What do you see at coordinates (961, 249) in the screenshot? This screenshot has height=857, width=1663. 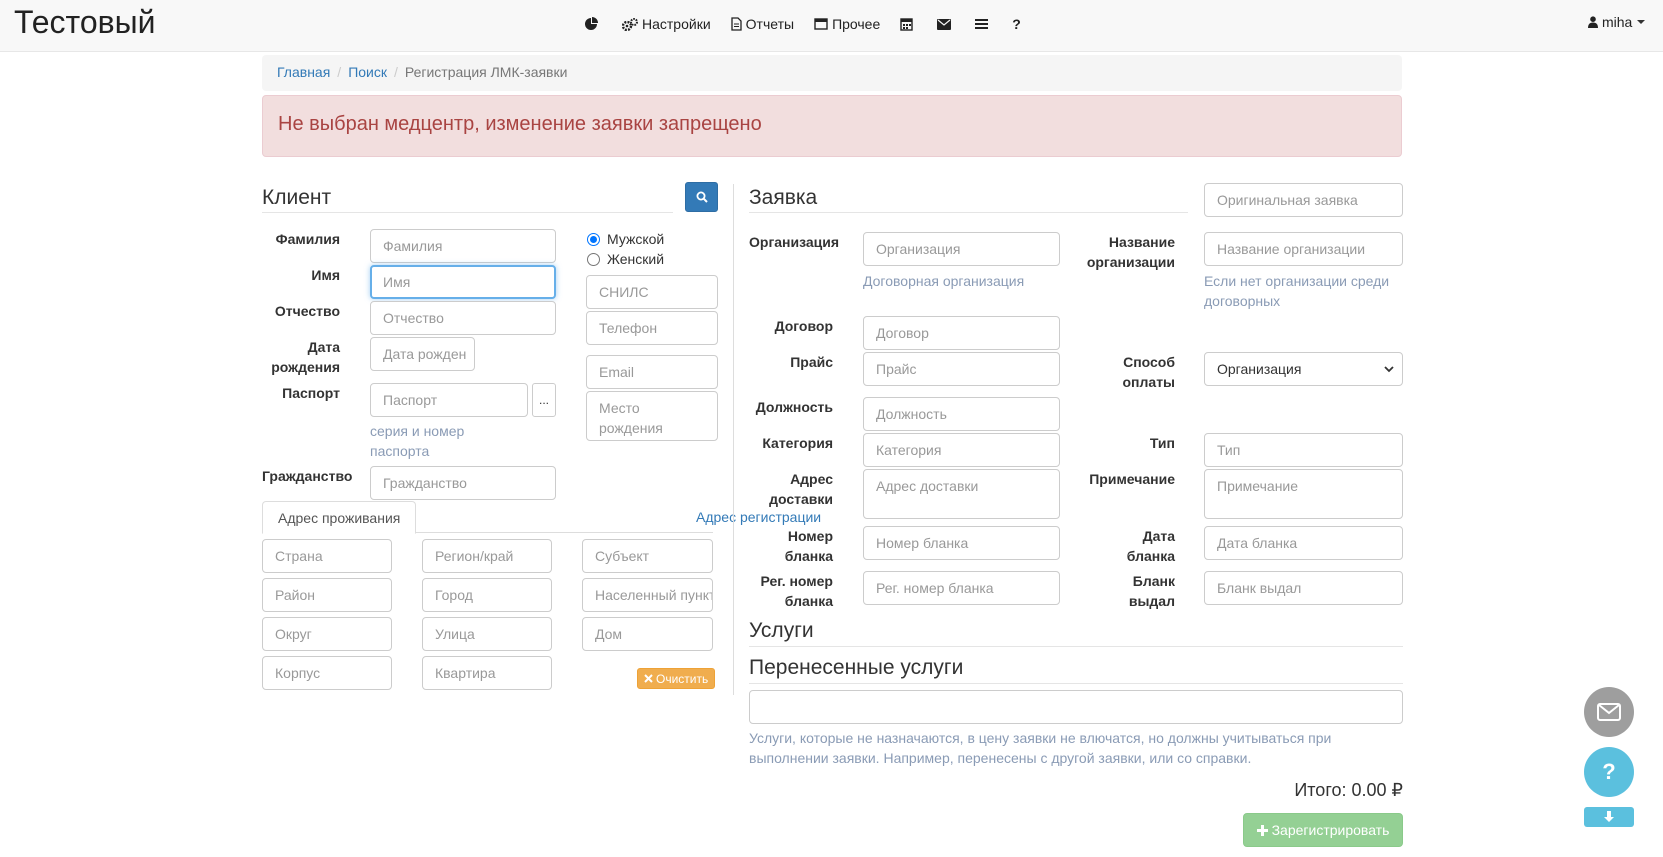 I see `org-input: Организация` at bounding box center [961, 249].